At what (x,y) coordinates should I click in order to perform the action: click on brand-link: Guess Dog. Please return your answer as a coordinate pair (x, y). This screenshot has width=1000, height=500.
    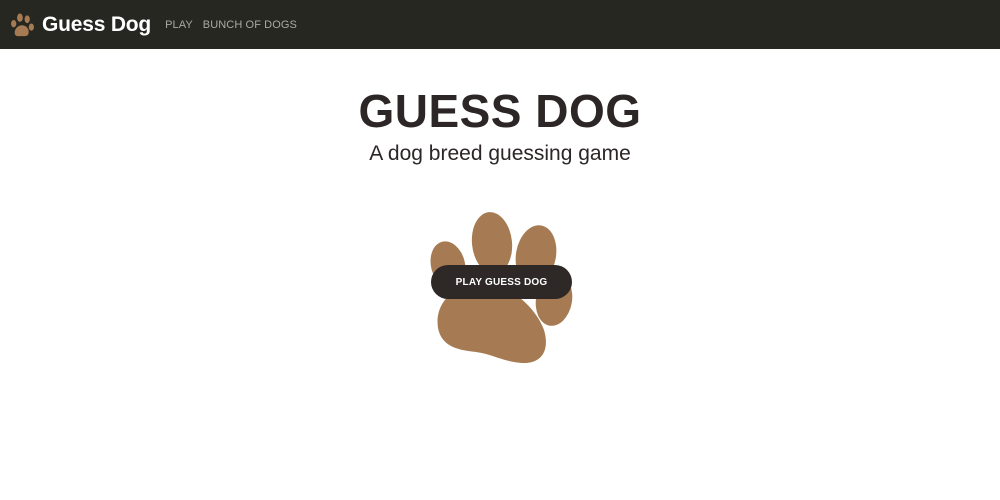
    Looking at the image, I should click on (80, 25).